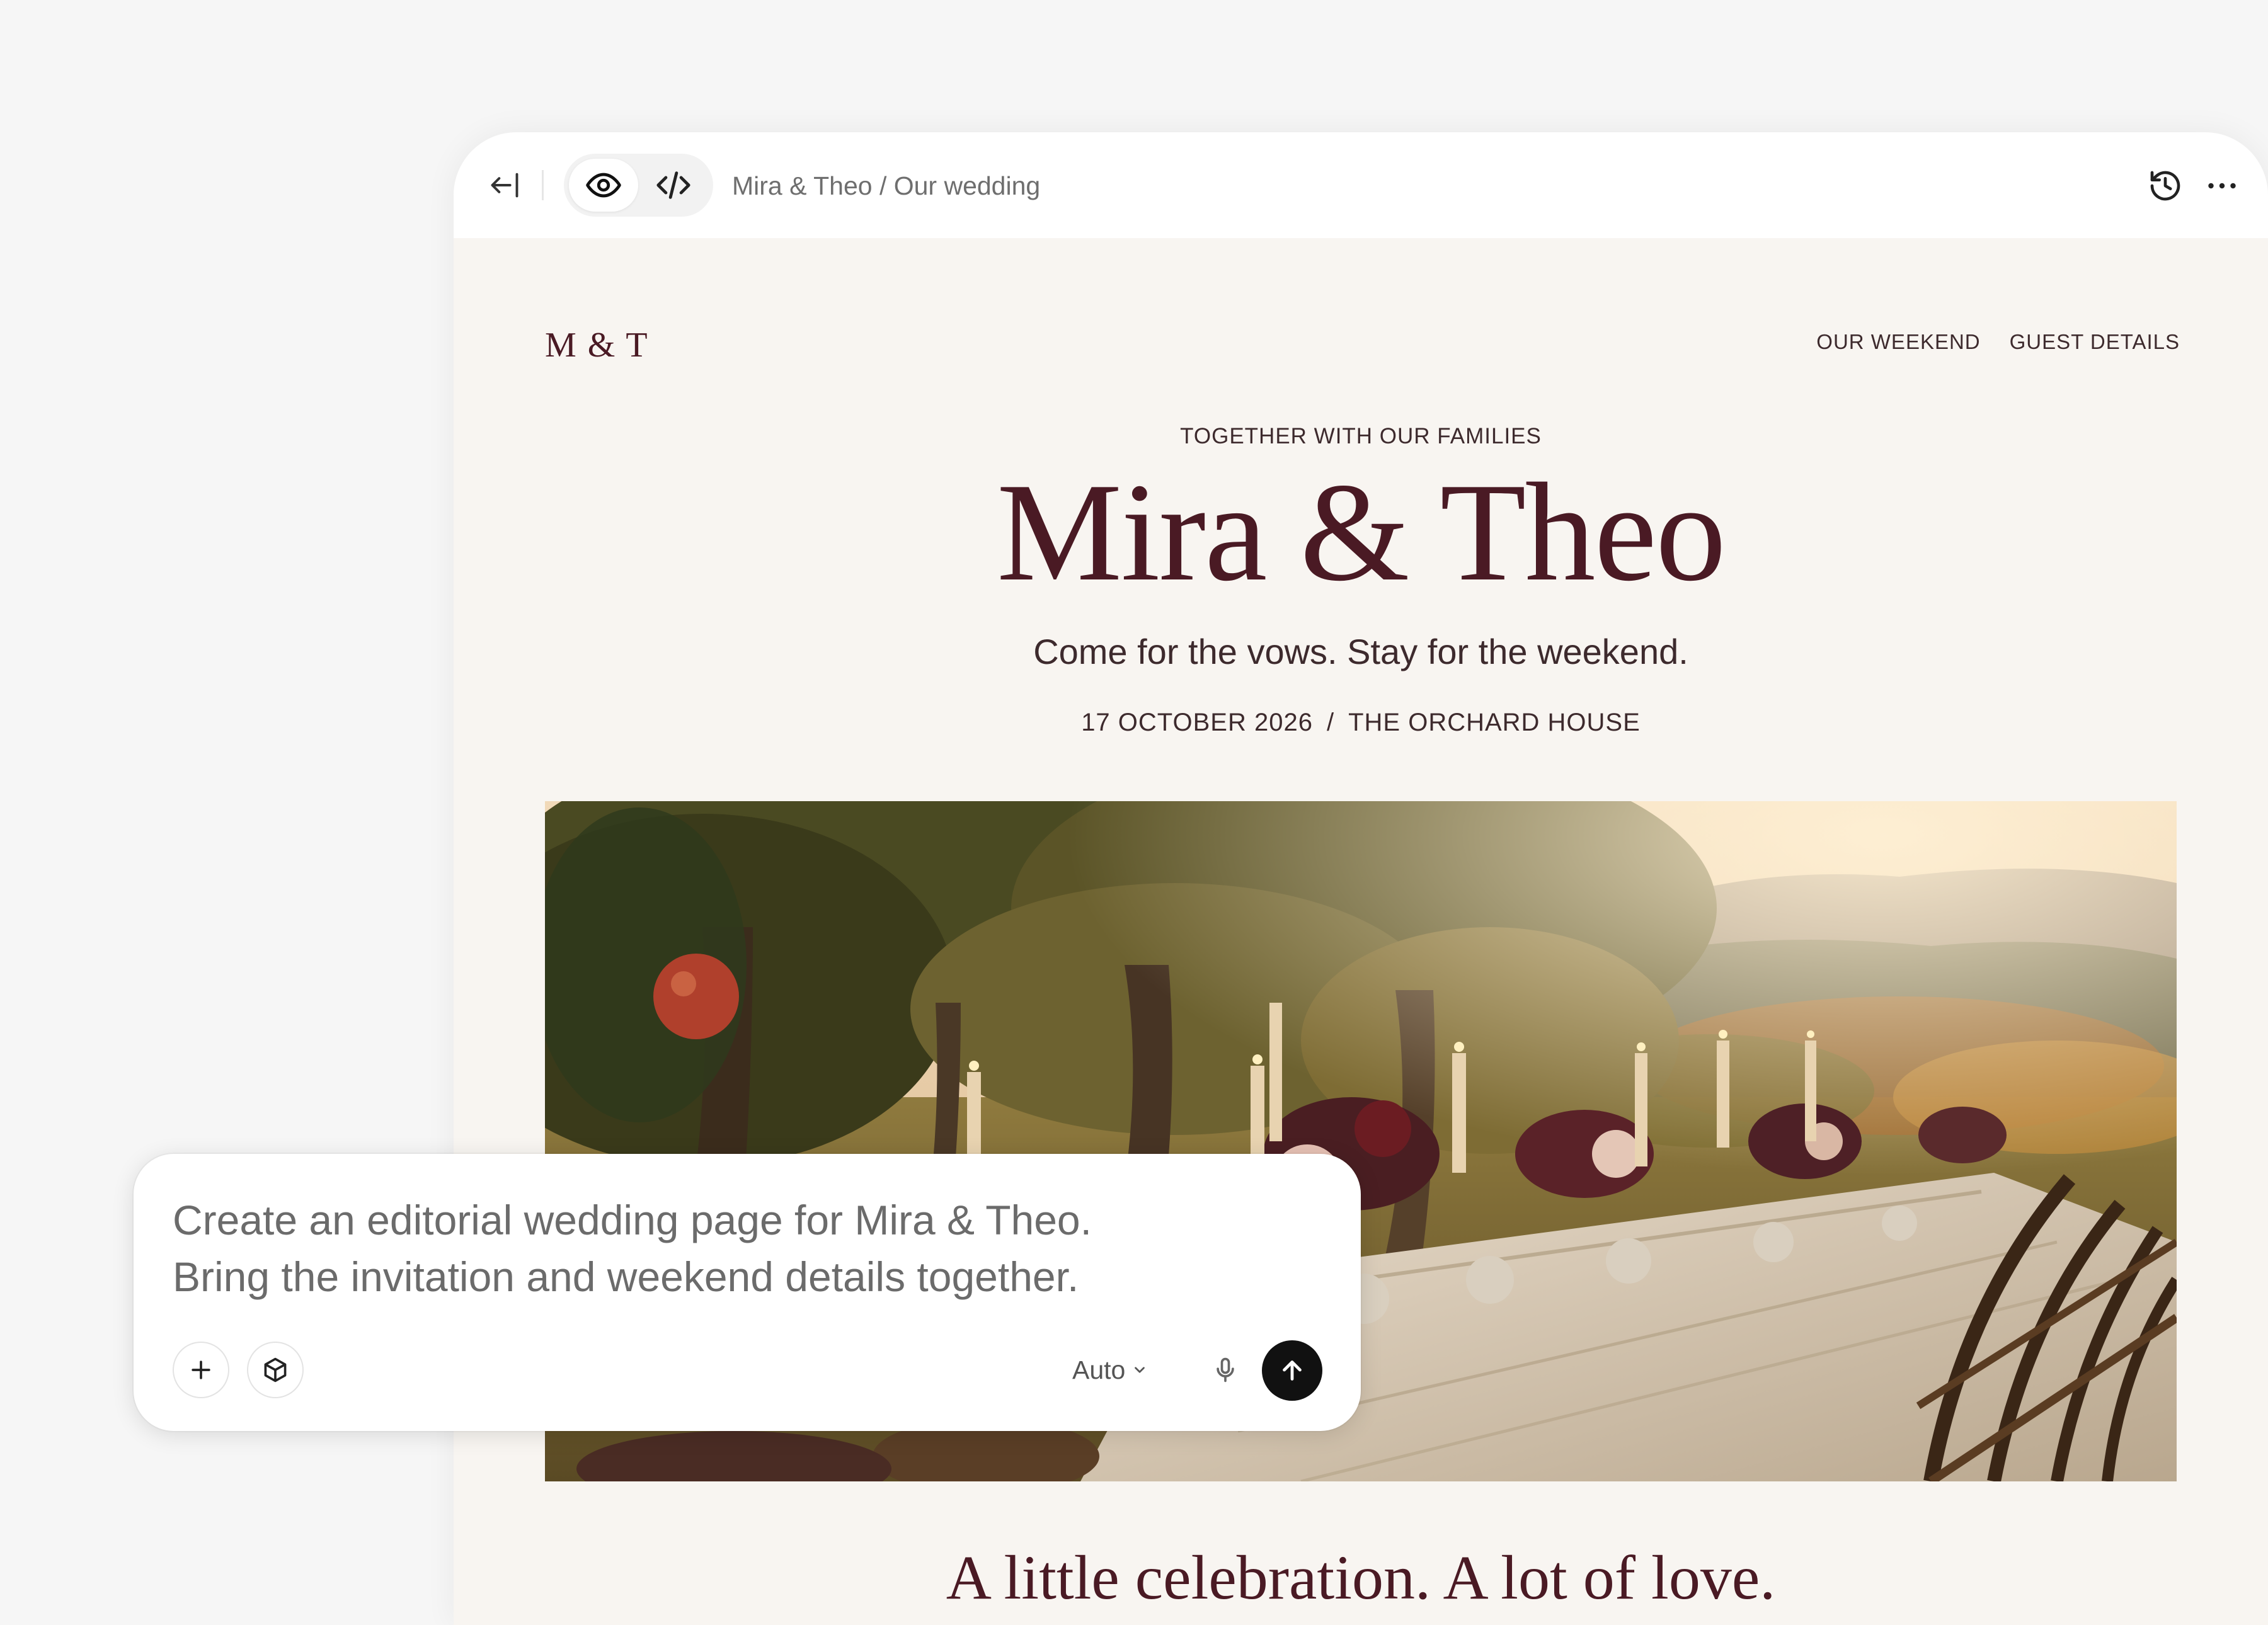 Image resolution: width=2268 pixels, height=1625 pixels. Describe the element at coordinates (1140, 1370) in the screenshot. I see `chevron-down-icon` at that location.